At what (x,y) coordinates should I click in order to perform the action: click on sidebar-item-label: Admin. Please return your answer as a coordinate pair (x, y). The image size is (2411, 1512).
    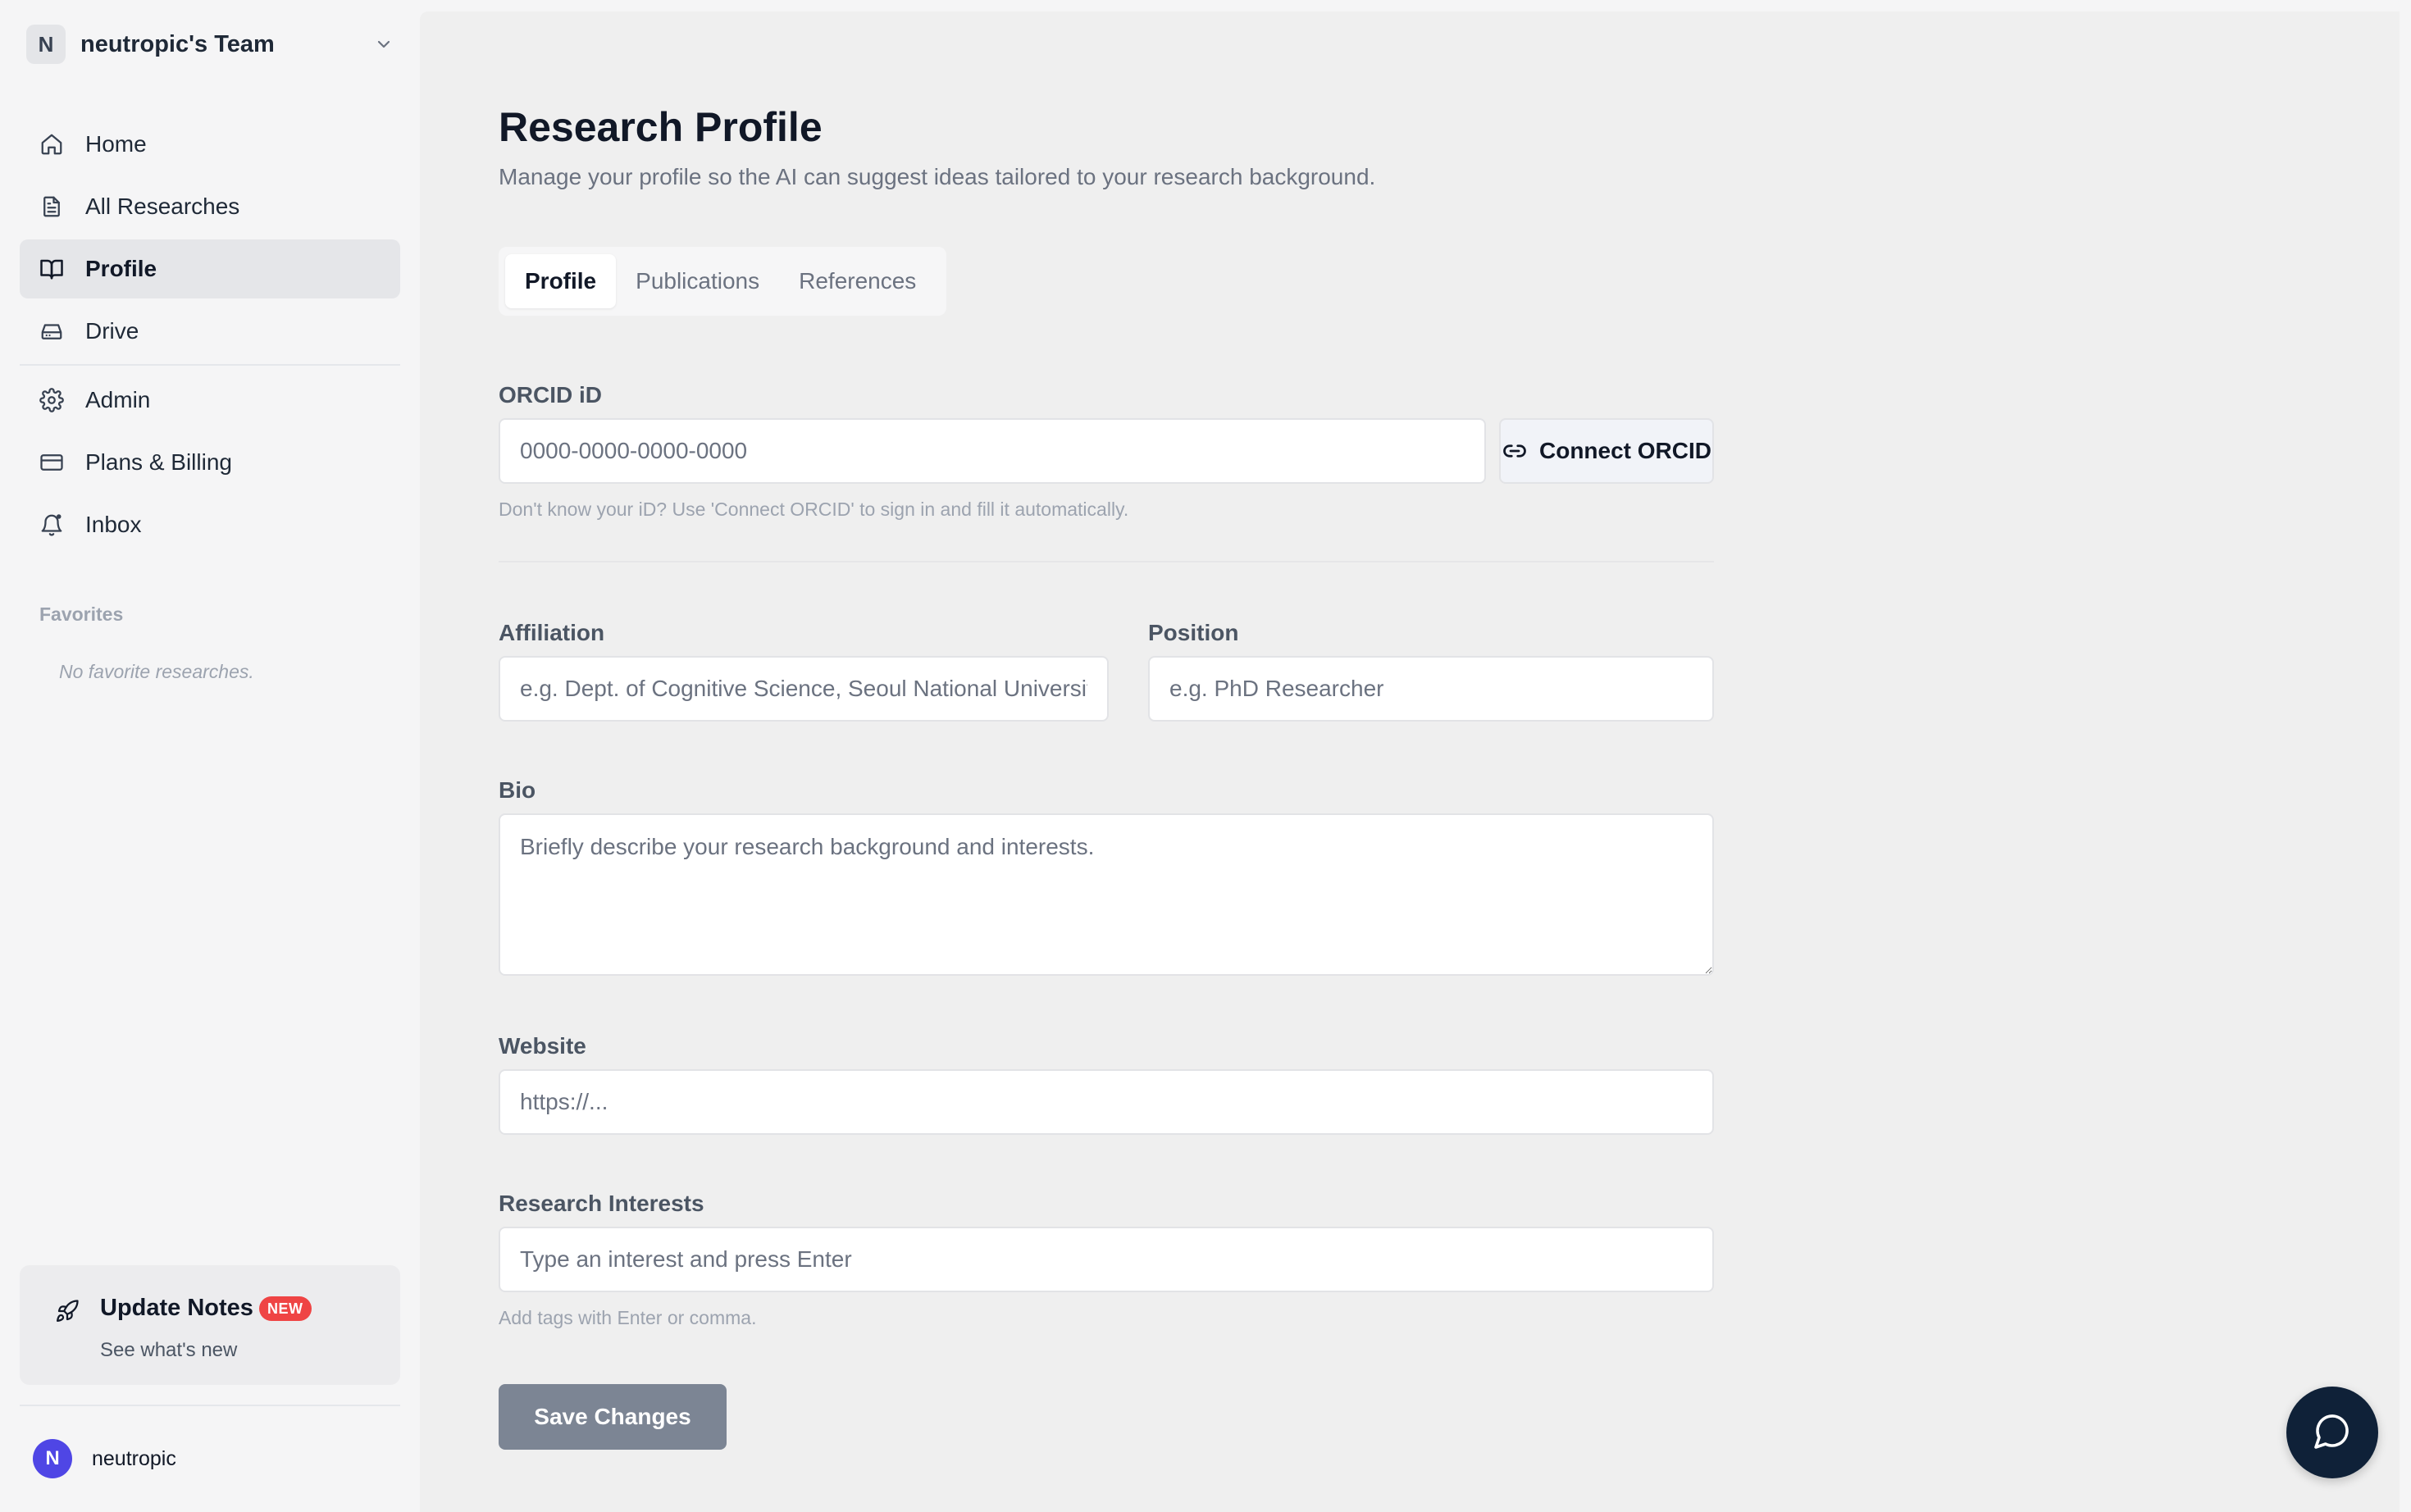
    Looking at the image, I should click on (118, 399).